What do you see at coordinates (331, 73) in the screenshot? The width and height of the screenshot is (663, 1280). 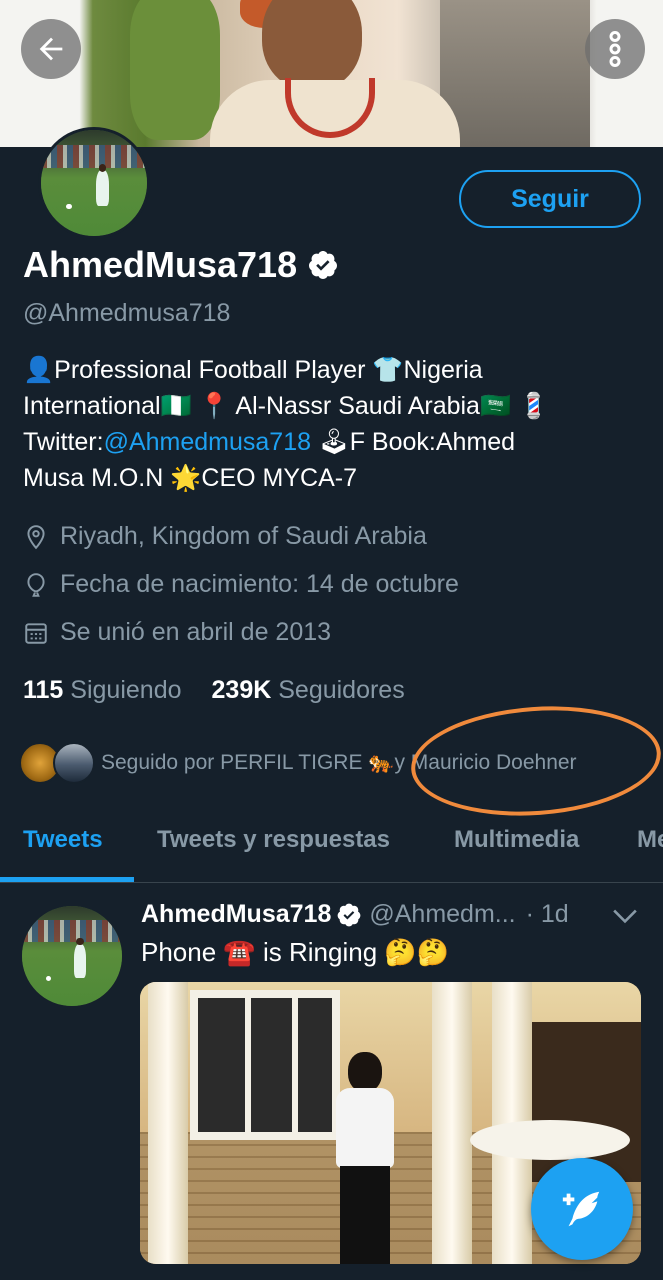 I see `profile-banner` at bounding box center [331, 73].